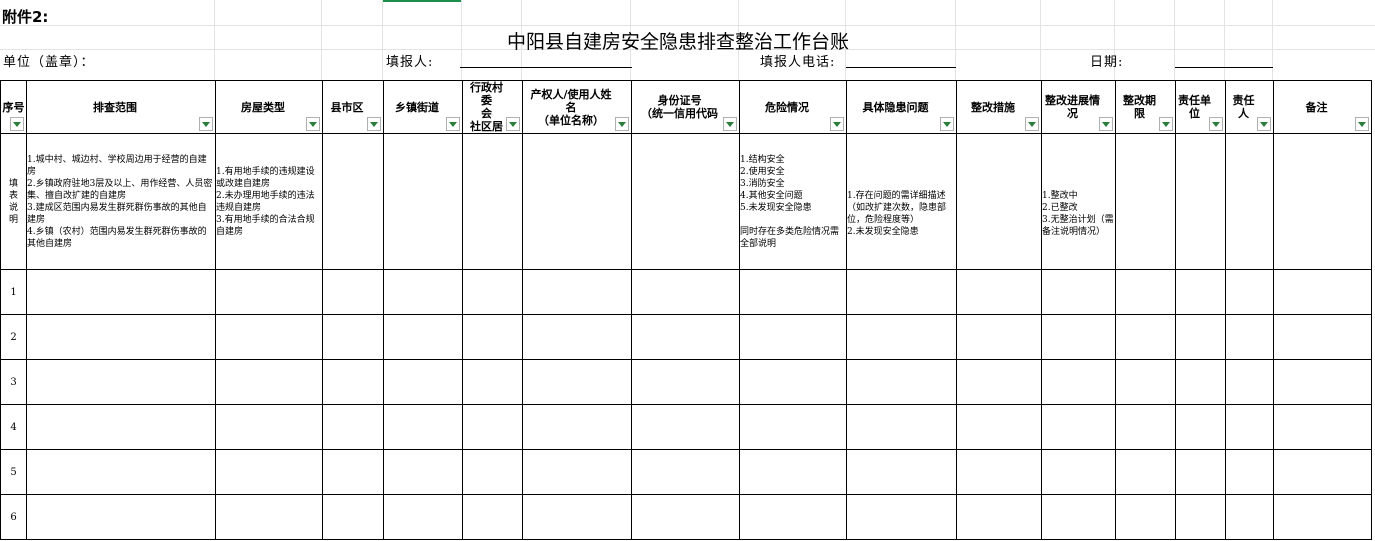 Image resolution: width=1375 pixels, height=541 pixels. What do you see at coordinates (13, 472) in the screenshot?
I see `row-number-cell: 5` at bounding box center [13, 472].